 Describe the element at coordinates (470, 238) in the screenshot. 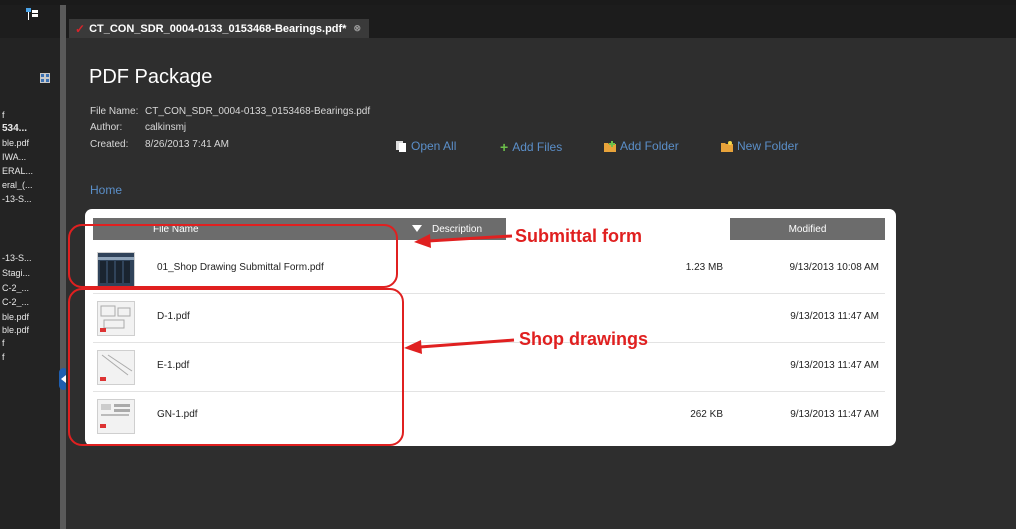

I see `submittal-arrow` at that location.